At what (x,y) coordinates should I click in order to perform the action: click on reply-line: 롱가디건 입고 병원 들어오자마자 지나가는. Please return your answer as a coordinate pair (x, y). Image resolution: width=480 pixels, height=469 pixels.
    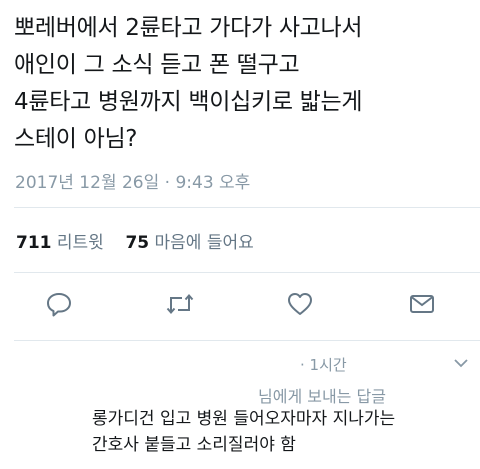
    Looking at the image, I should click on (244, 419).